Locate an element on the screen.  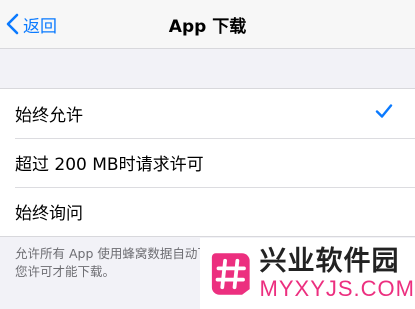
option-label: 超过 200 MB时请求许可 is located at coordinates (109, 165).